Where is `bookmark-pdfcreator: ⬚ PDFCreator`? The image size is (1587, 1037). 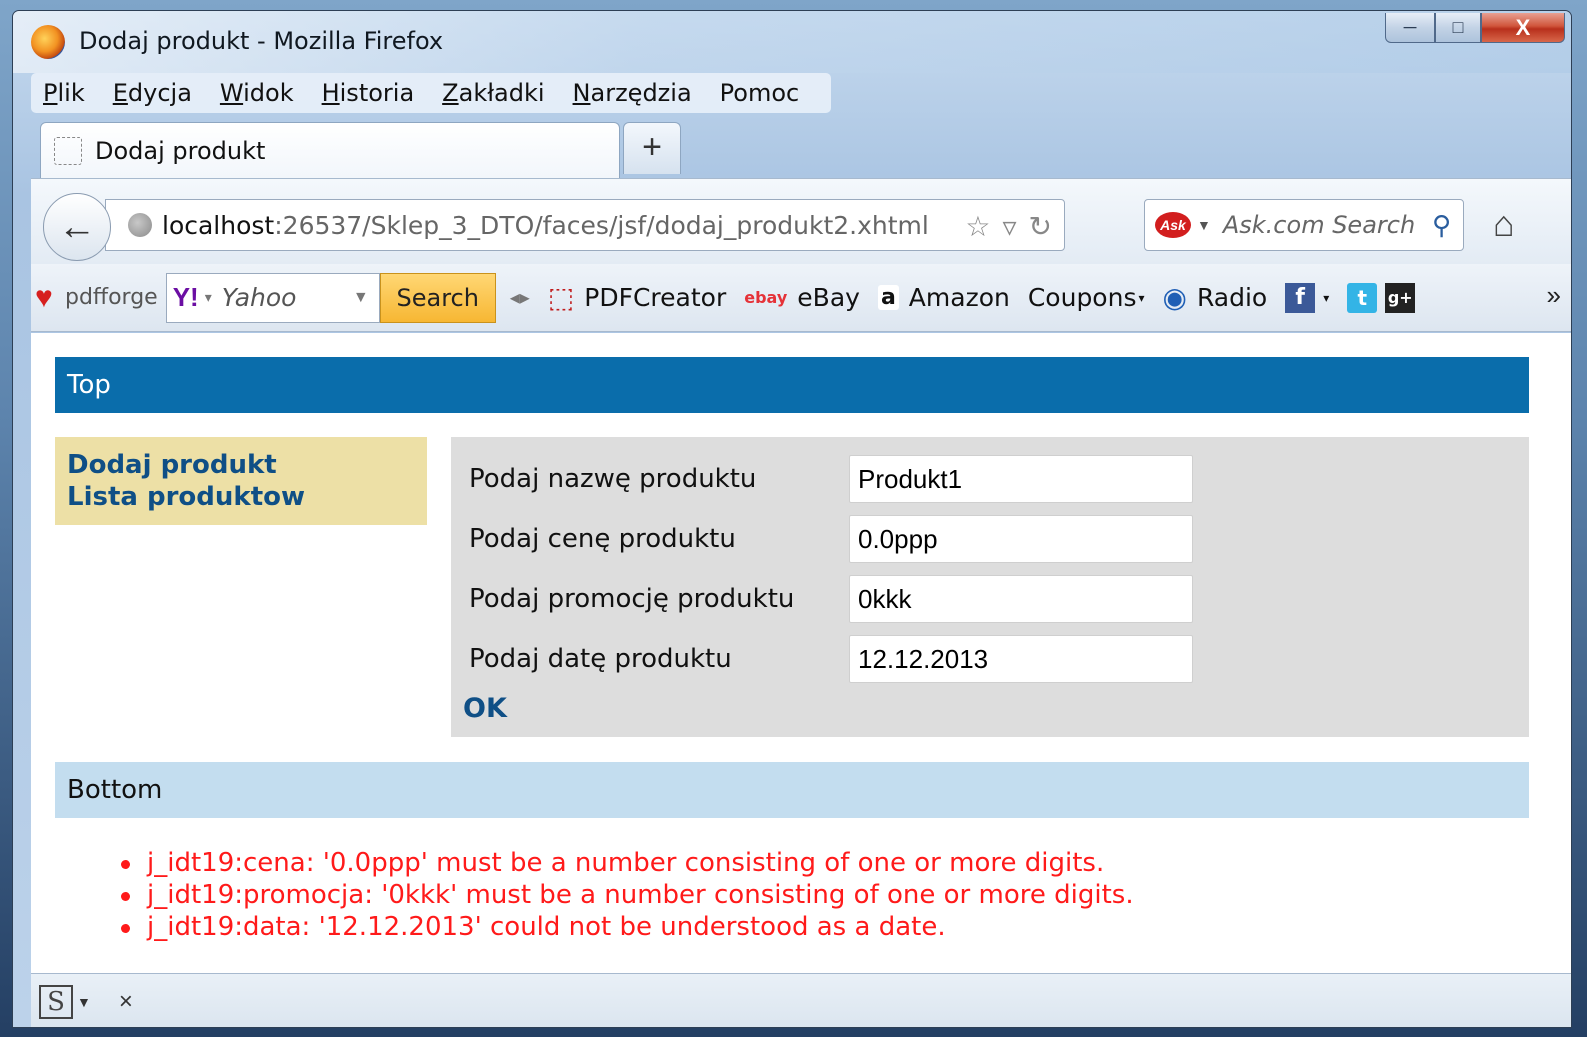
bookmark-pdfcreator: ⬚ PDFCreator is located at coordinates (637, 297).